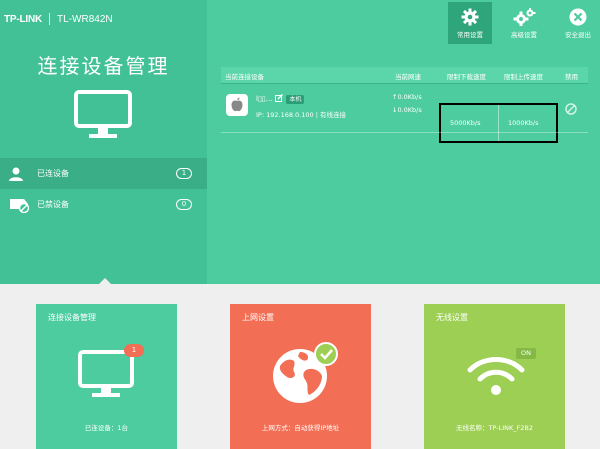 The width and height of the screenshot is (600, 449). What do you see at coordinates (465, 123) in the screenshot?
I see `download-limit-input: 5000Kb/s` at bounding box center [465, 123].